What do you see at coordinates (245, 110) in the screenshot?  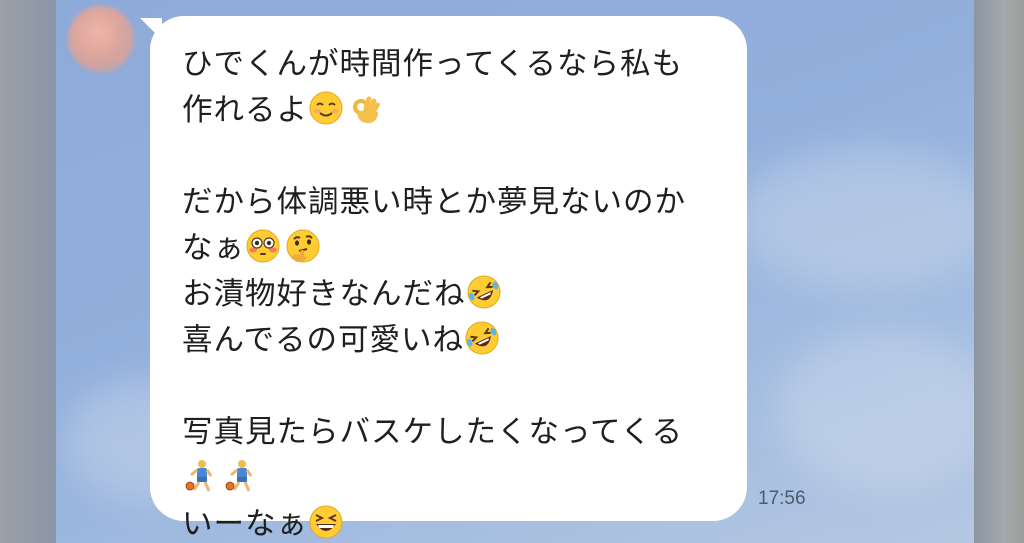 I see `message-line-text: 作れるよ` at bounding box center [245, 110].